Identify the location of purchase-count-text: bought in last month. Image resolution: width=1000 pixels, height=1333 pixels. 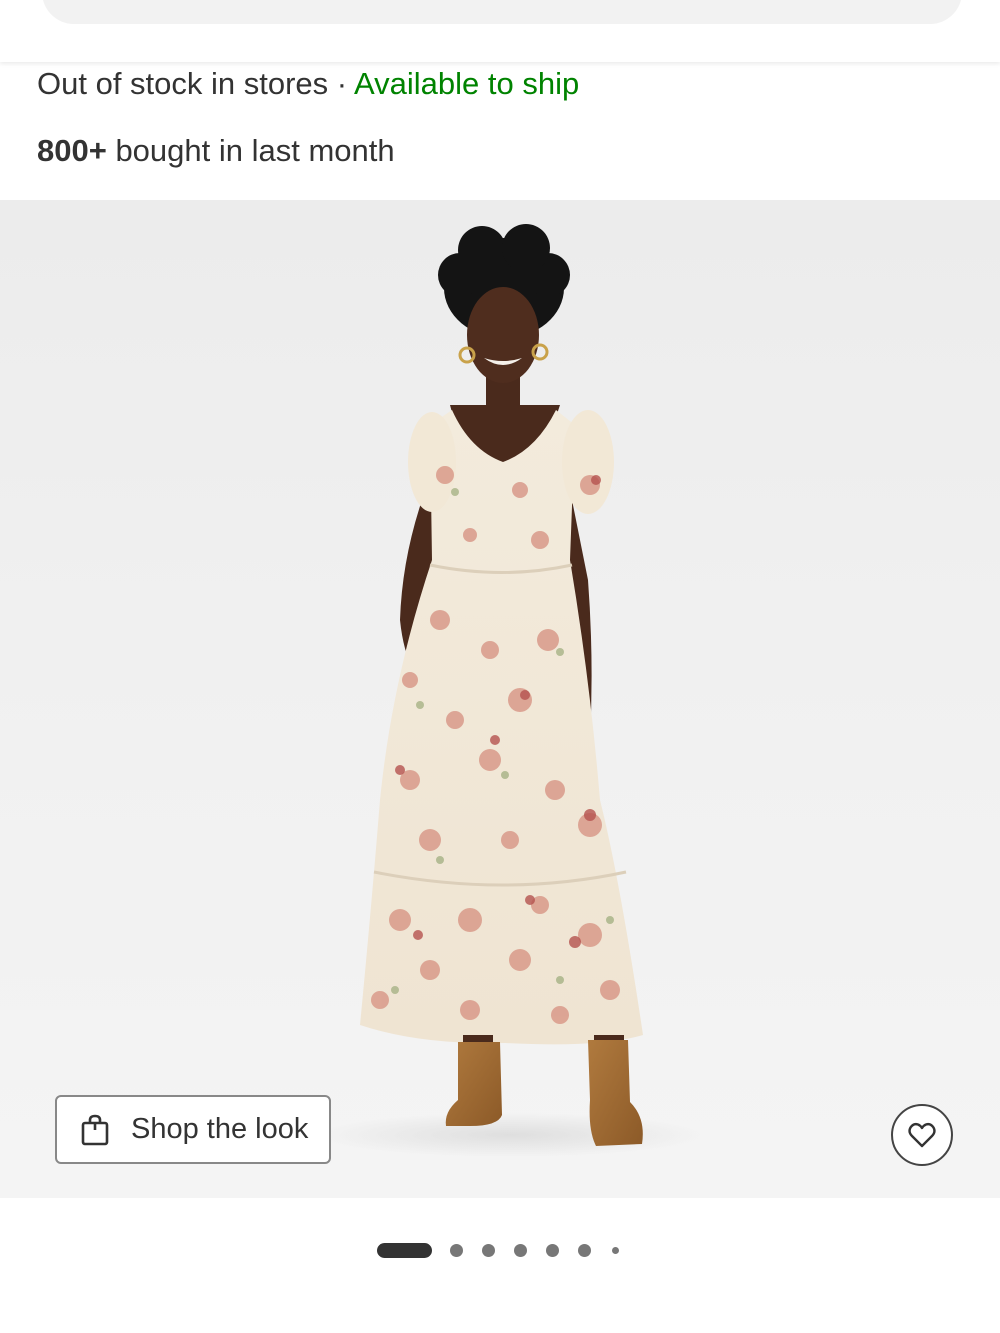
(250, 150).